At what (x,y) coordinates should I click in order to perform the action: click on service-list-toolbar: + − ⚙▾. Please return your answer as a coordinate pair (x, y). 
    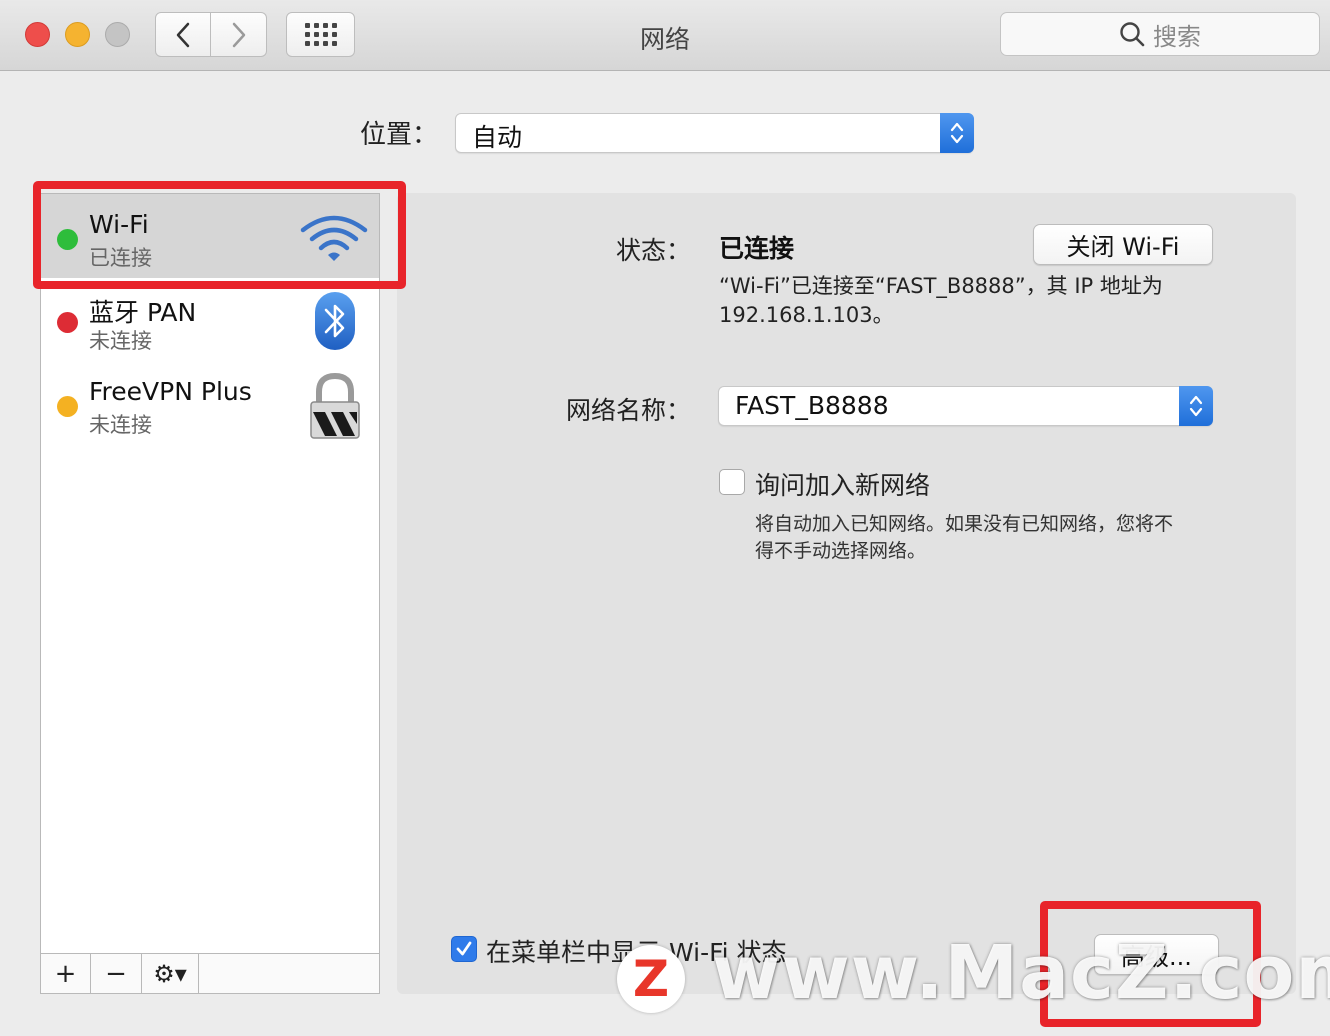
    Looking at the image, I should click on (210, 973).